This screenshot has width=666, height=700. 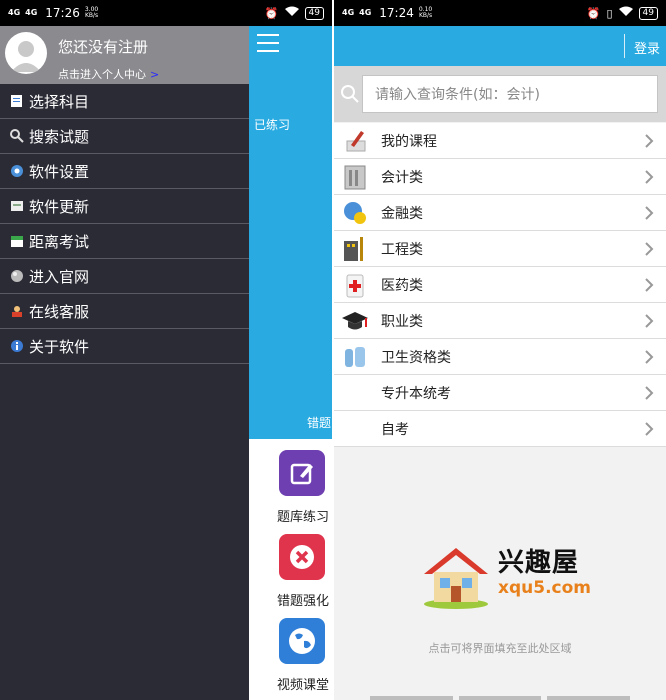 What do you see at coordinates (124, 276) in the screenshot?
I see `menu-item-website: 进入官网` at bounding box center [124, 276].